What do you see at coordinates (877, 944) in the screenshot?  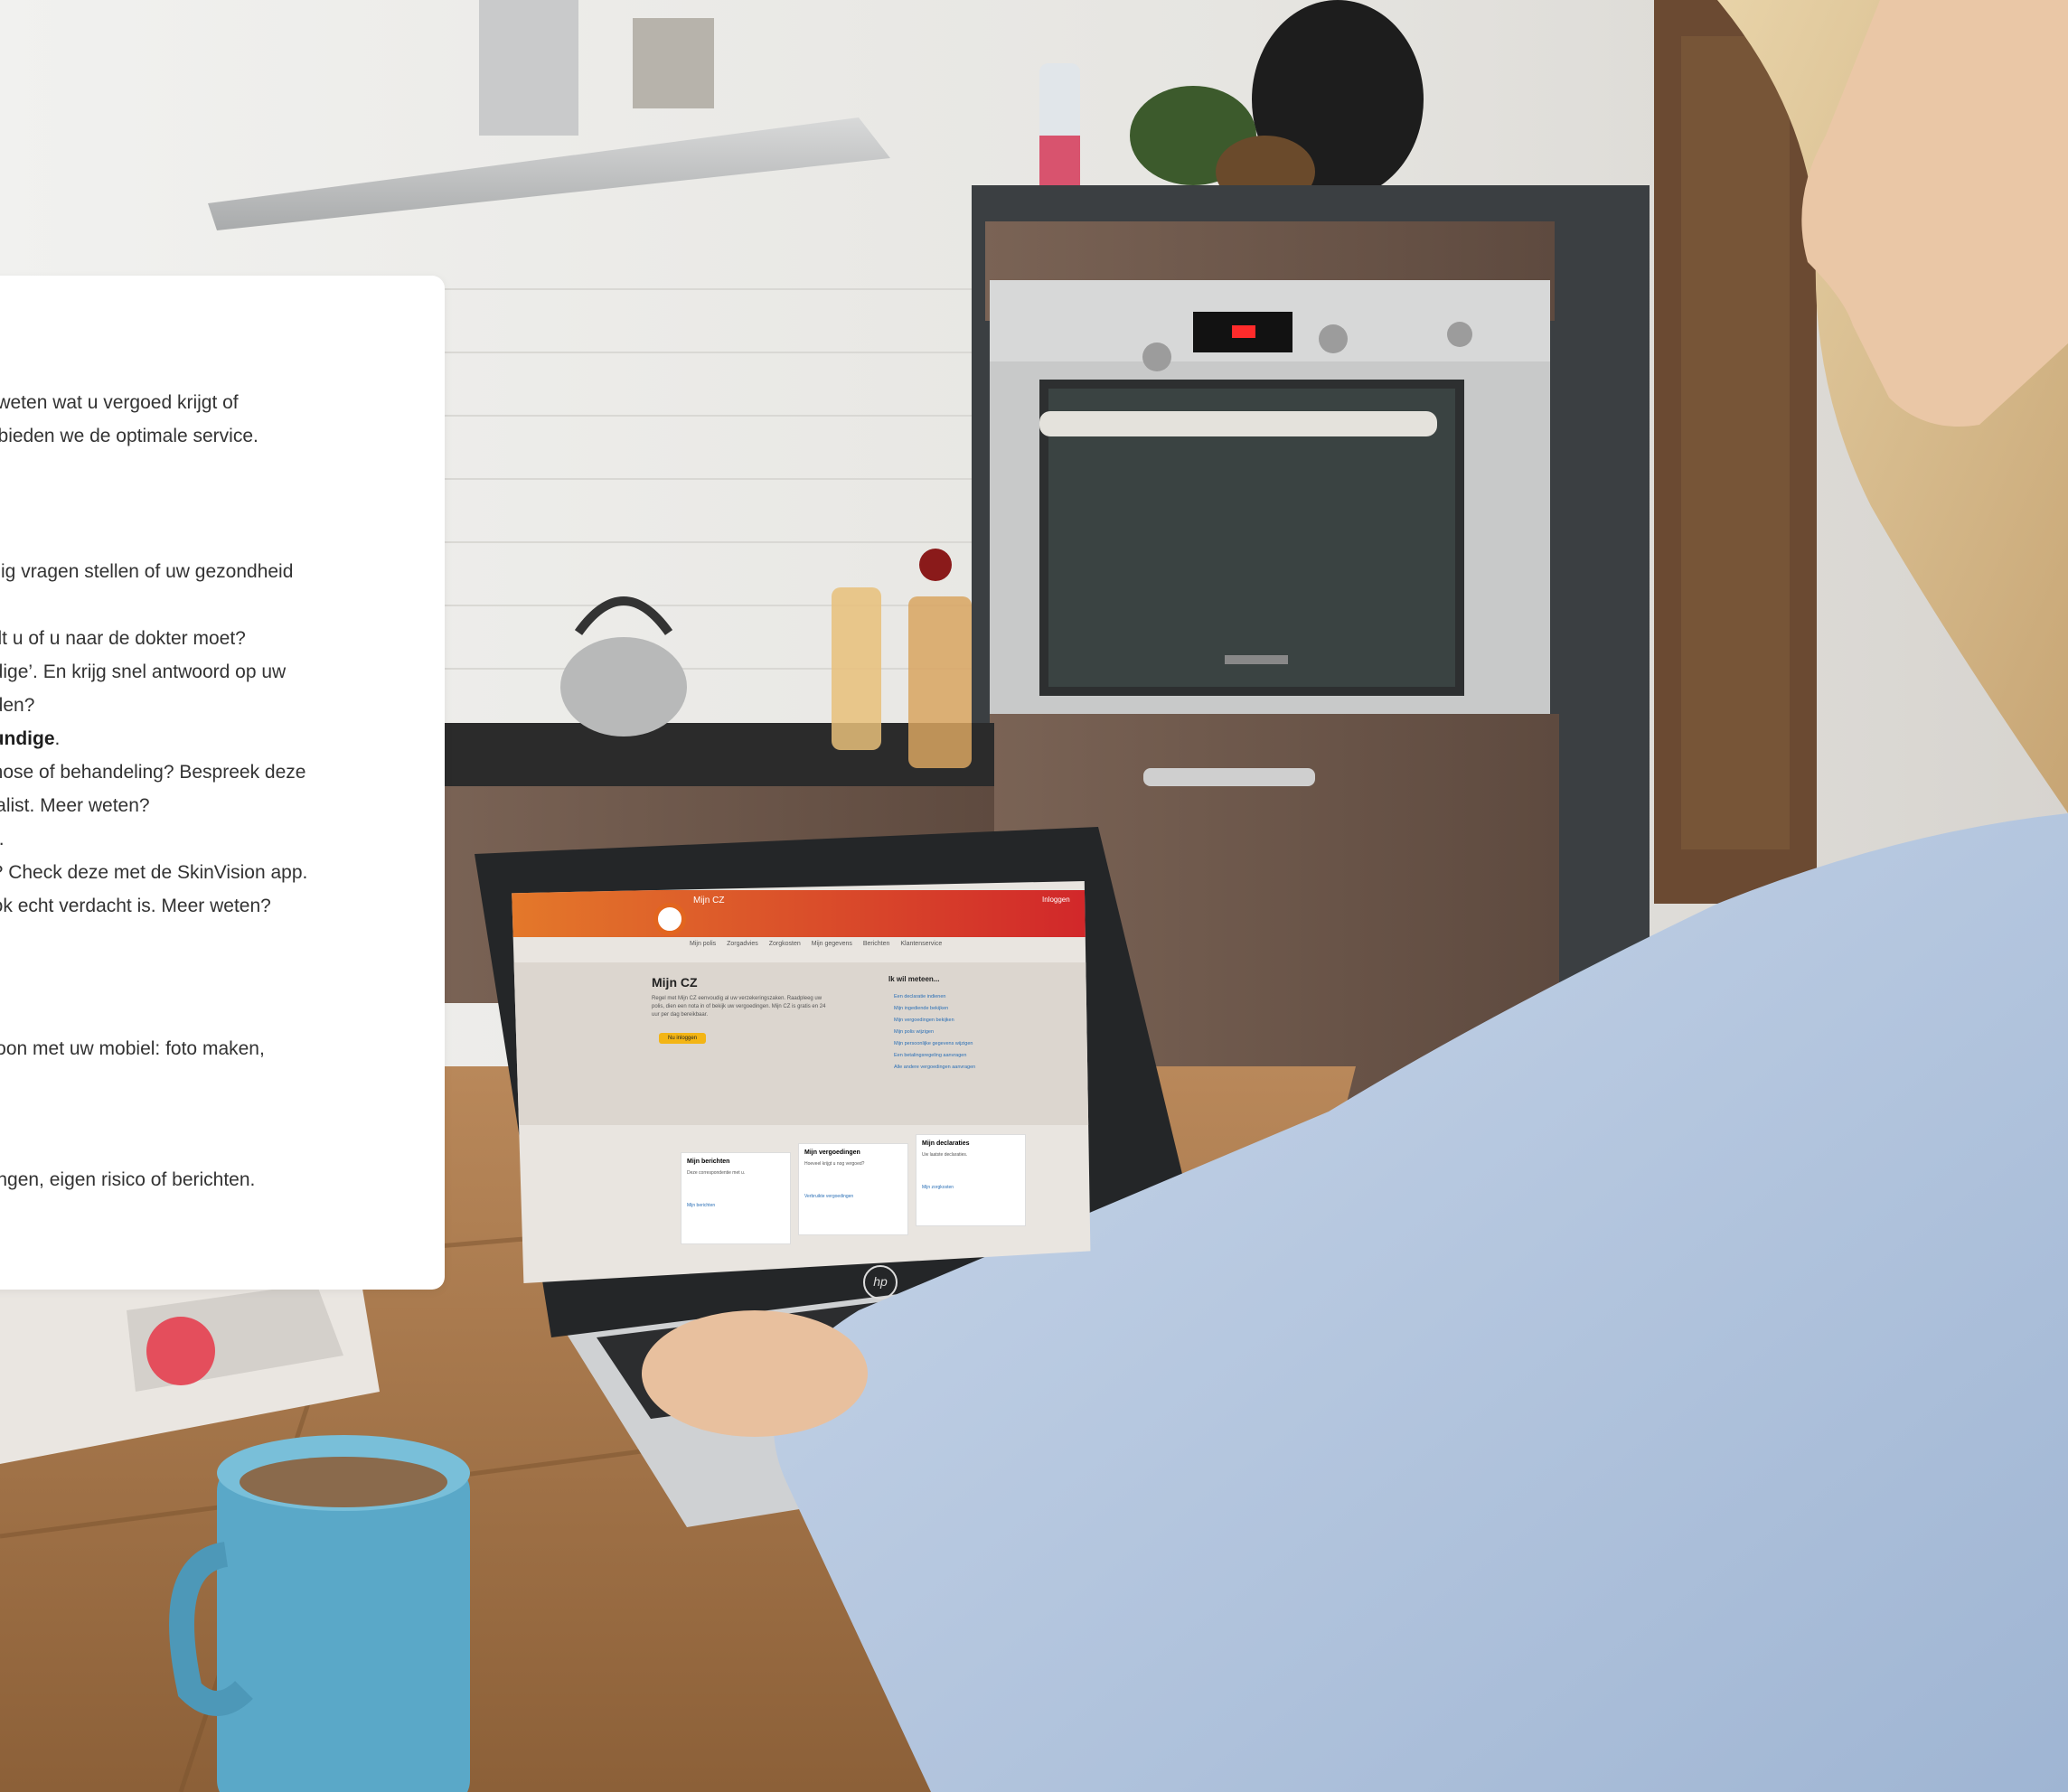 I see `nav-item-berichten: Berichten` at bounding box center [877, 944].